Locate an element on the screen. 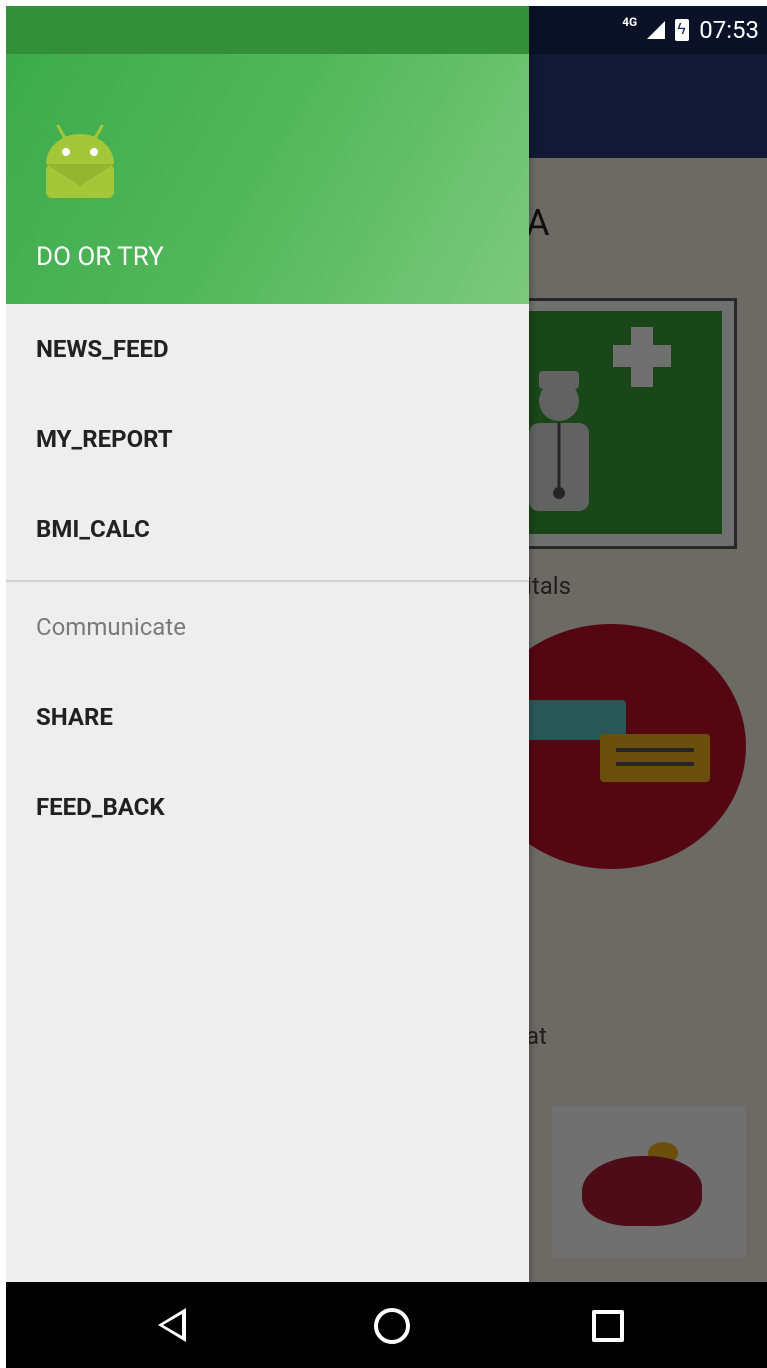 This screenshot has height=1368, width=767. battery-charging-icon is located at coordinates (682, 30).